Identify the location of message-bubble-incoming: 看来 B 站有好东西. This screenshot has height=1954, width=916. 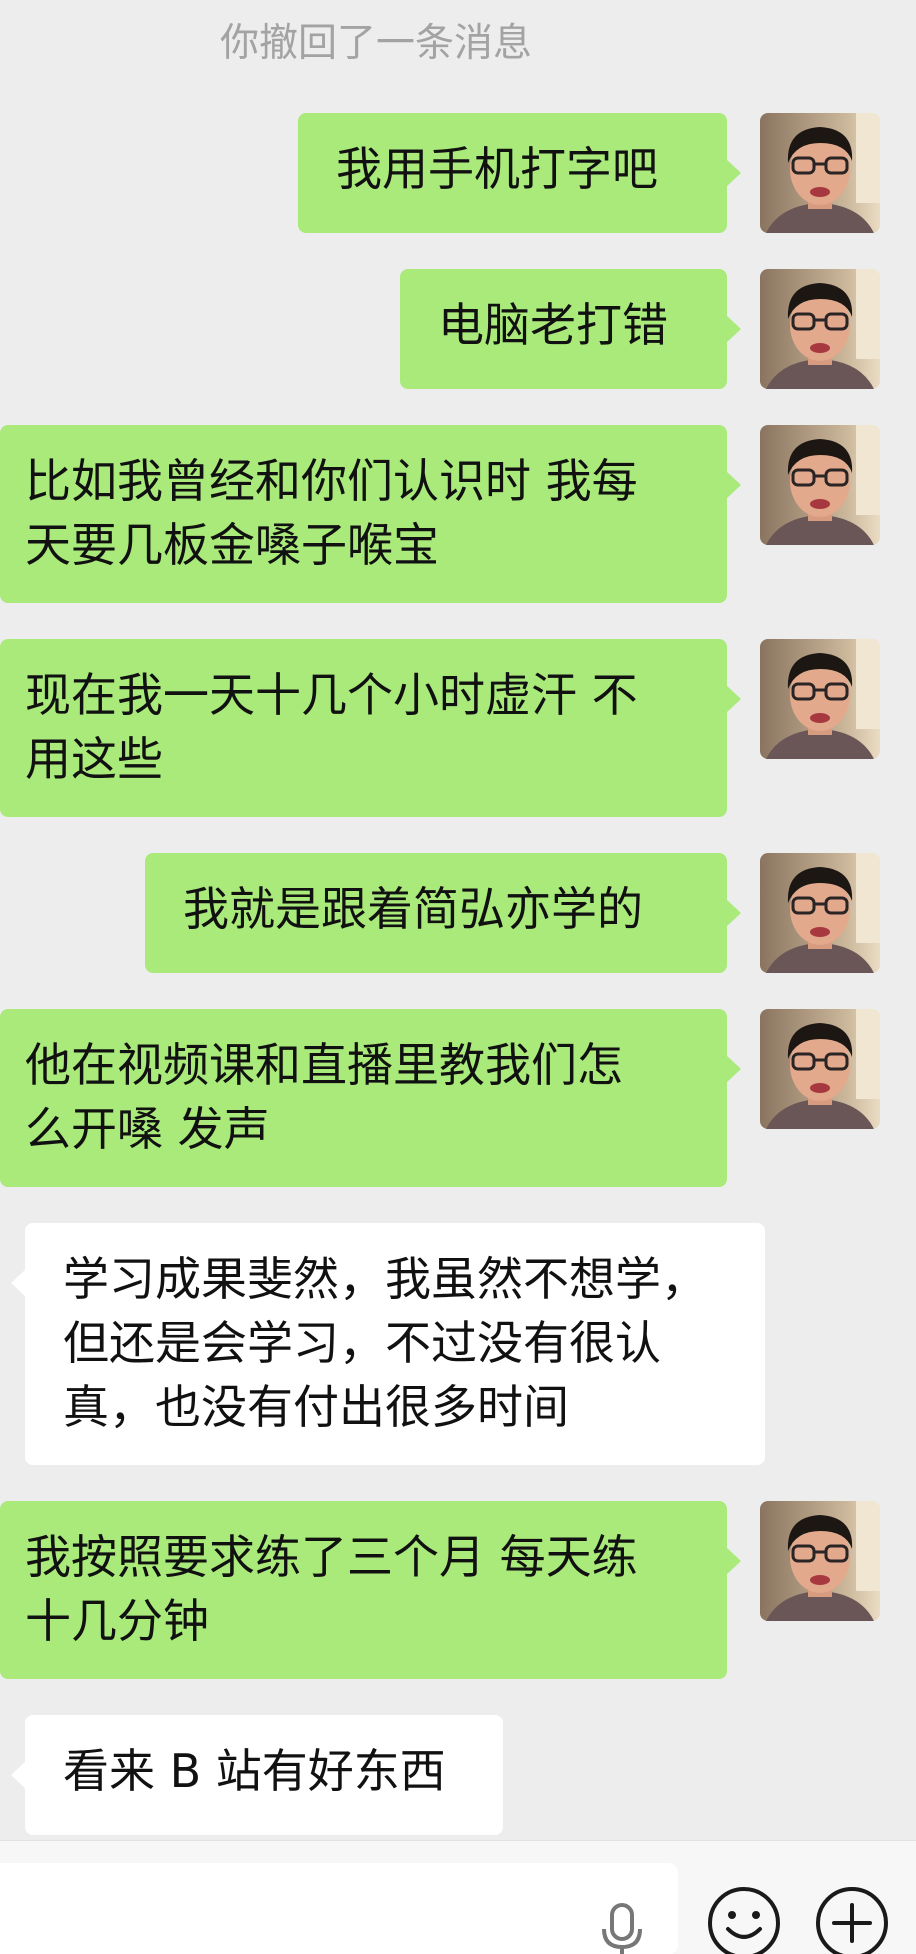
(257, 1775).